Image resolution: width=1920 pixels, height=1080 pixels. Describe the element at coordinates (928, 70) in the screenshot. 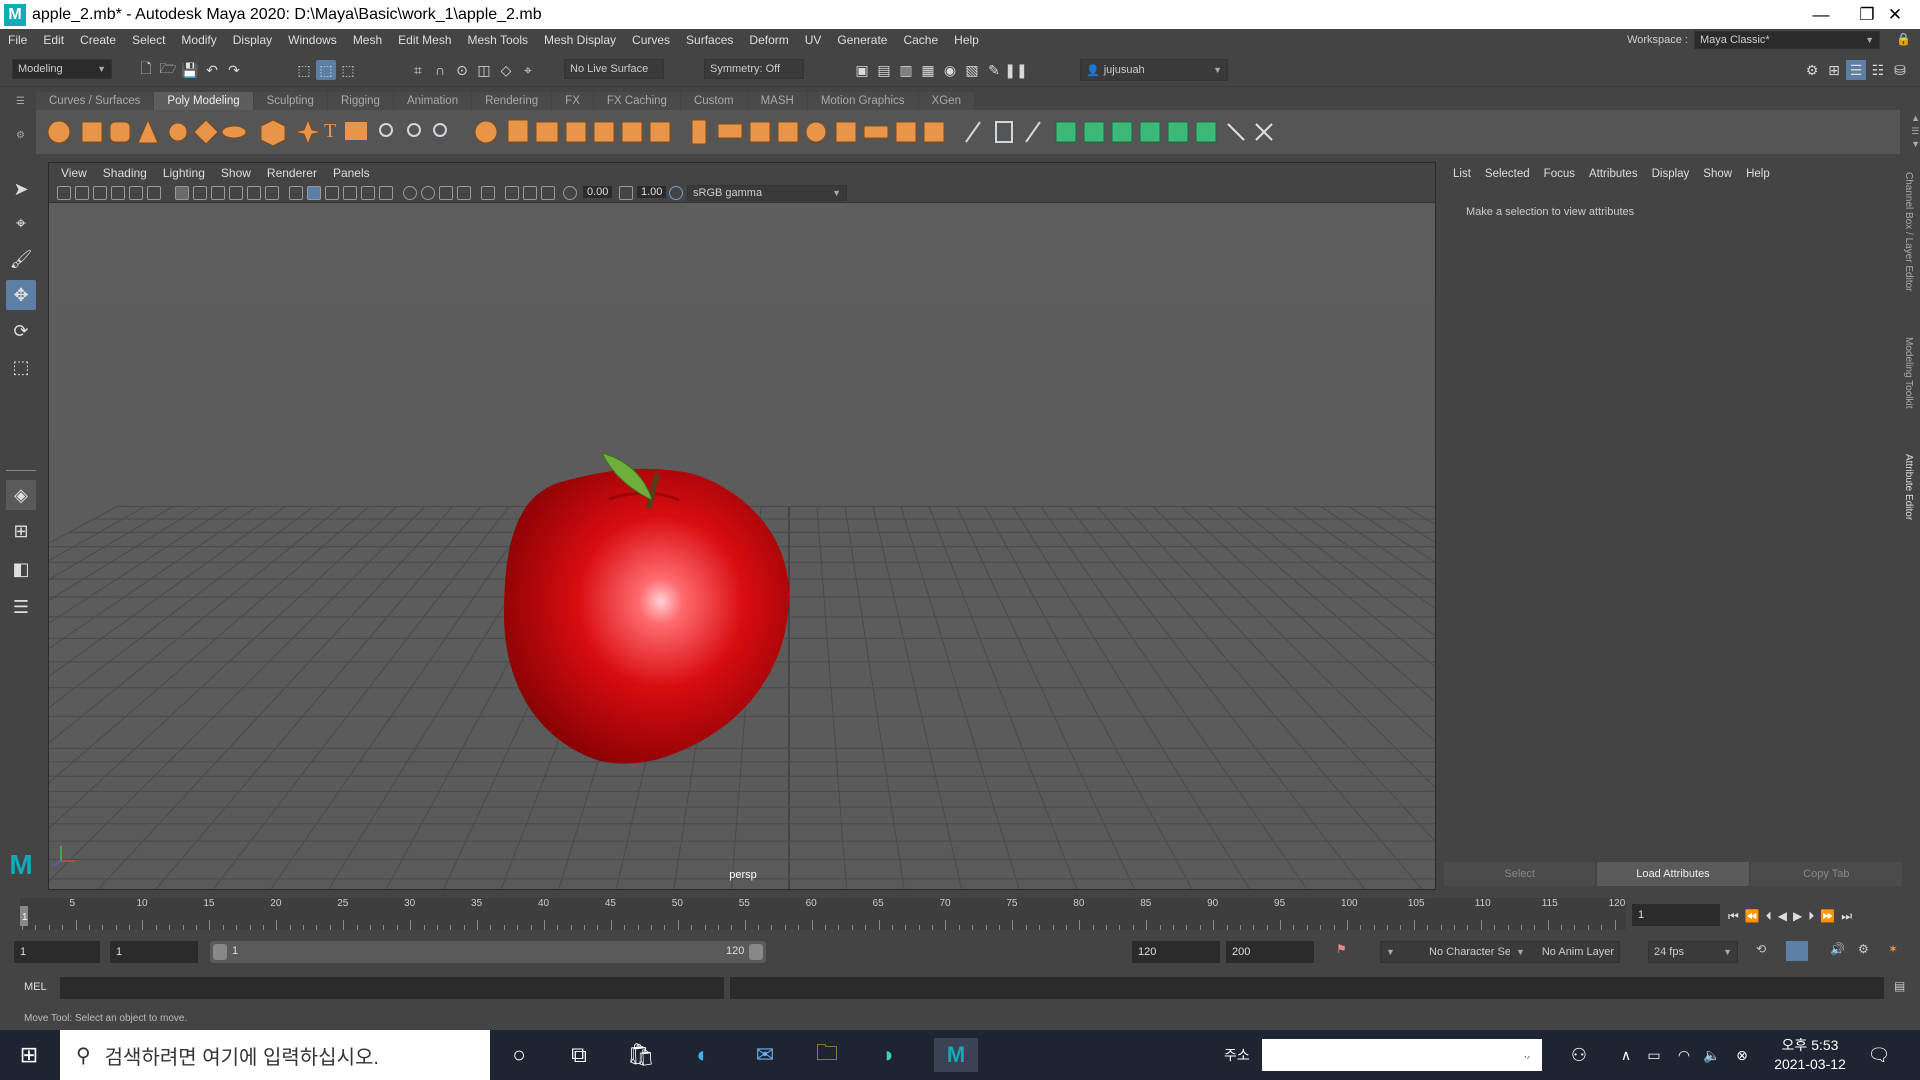

I see `render-settings-icon: ▦` at that location.